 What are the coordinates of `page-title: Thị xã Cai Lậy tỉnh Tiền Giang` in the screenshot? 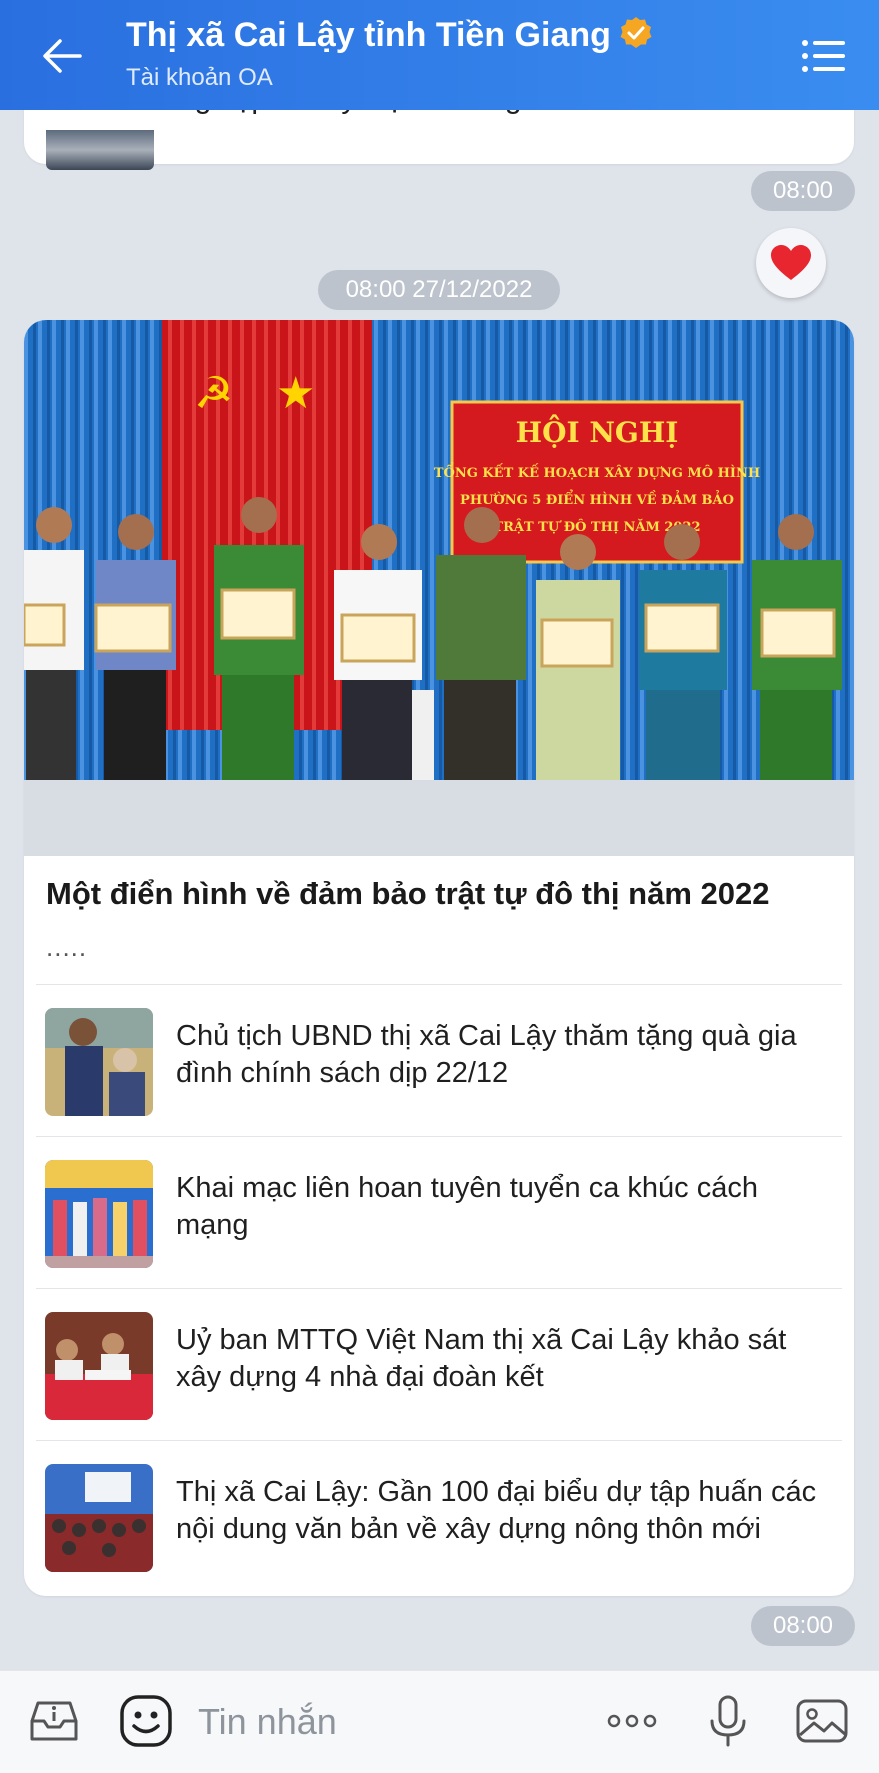 It's located at (389, 35).